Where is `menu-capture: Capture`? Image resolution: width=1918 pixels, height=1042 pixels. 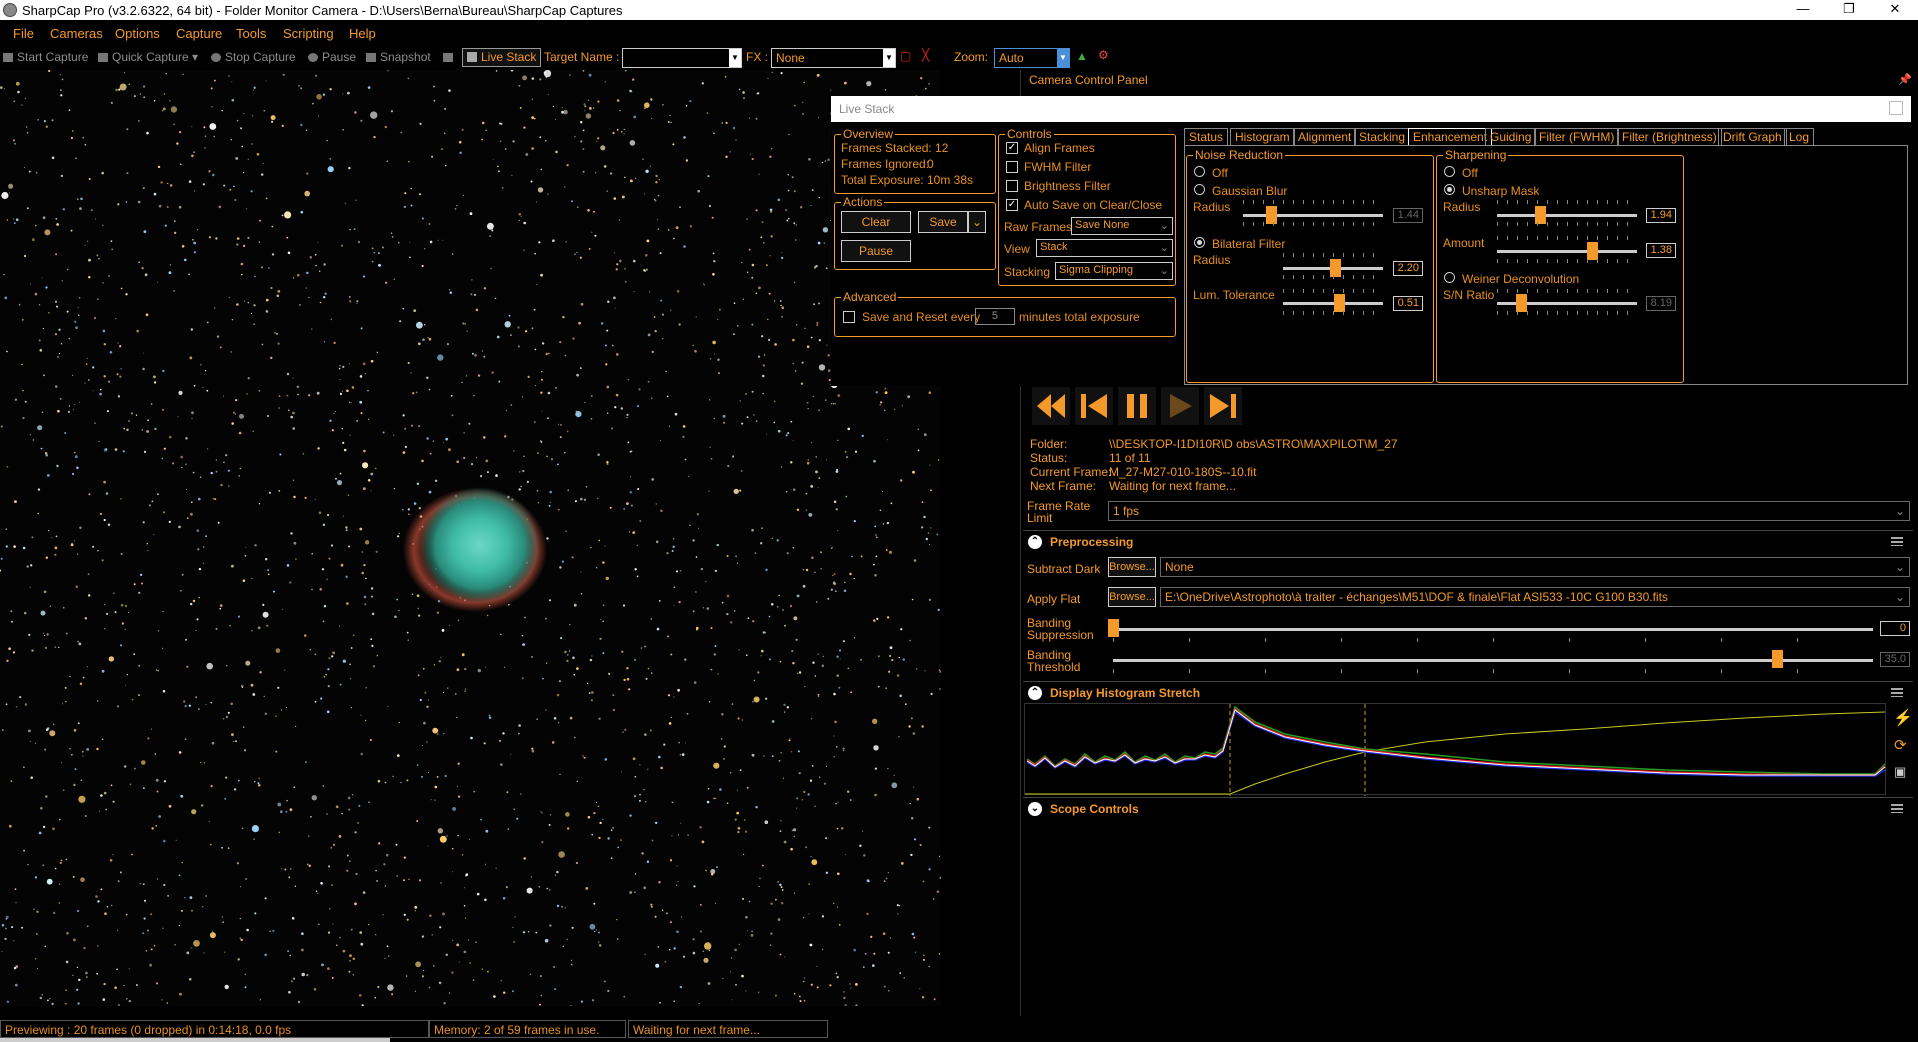 menu-capture: Capture is located at coordinates (199, 33).